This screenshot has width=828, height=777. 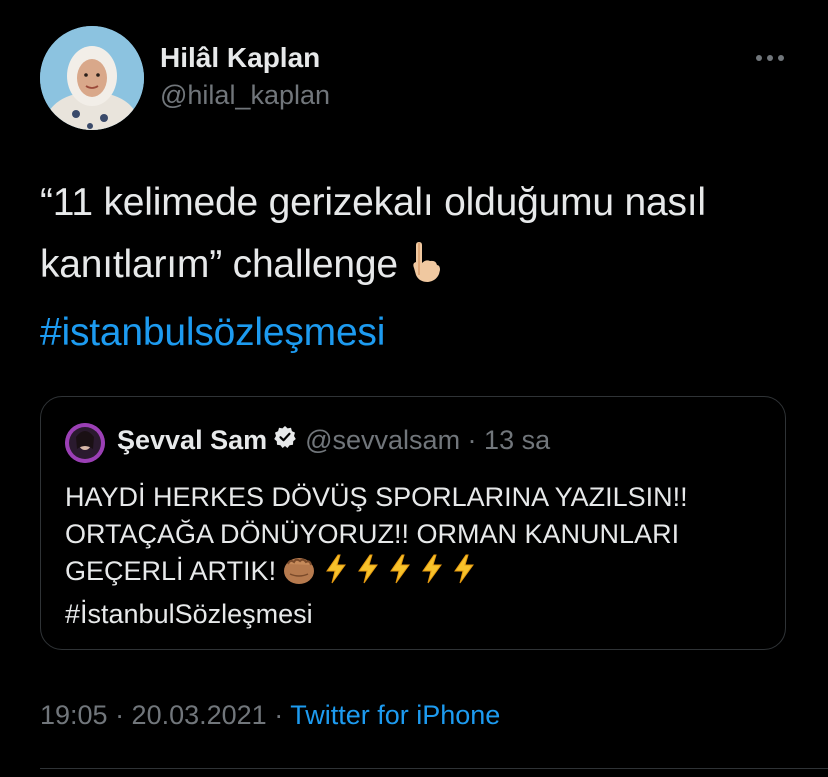 What do you see at coordinates (395, 715) in the screenshot?
I see `tweet-source-link: Twitter for iPhone` at bounding box center [395, 715].